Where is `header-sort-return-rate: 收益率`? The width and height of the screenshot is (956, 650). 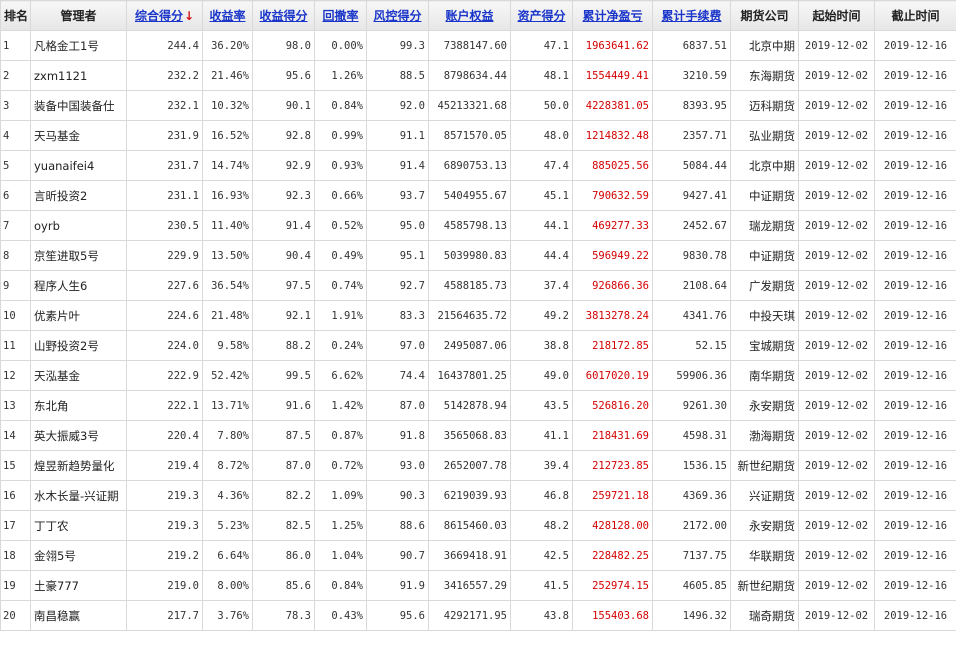 header-sort-return-rate: 收益率 is located at coordinates (227, 15).